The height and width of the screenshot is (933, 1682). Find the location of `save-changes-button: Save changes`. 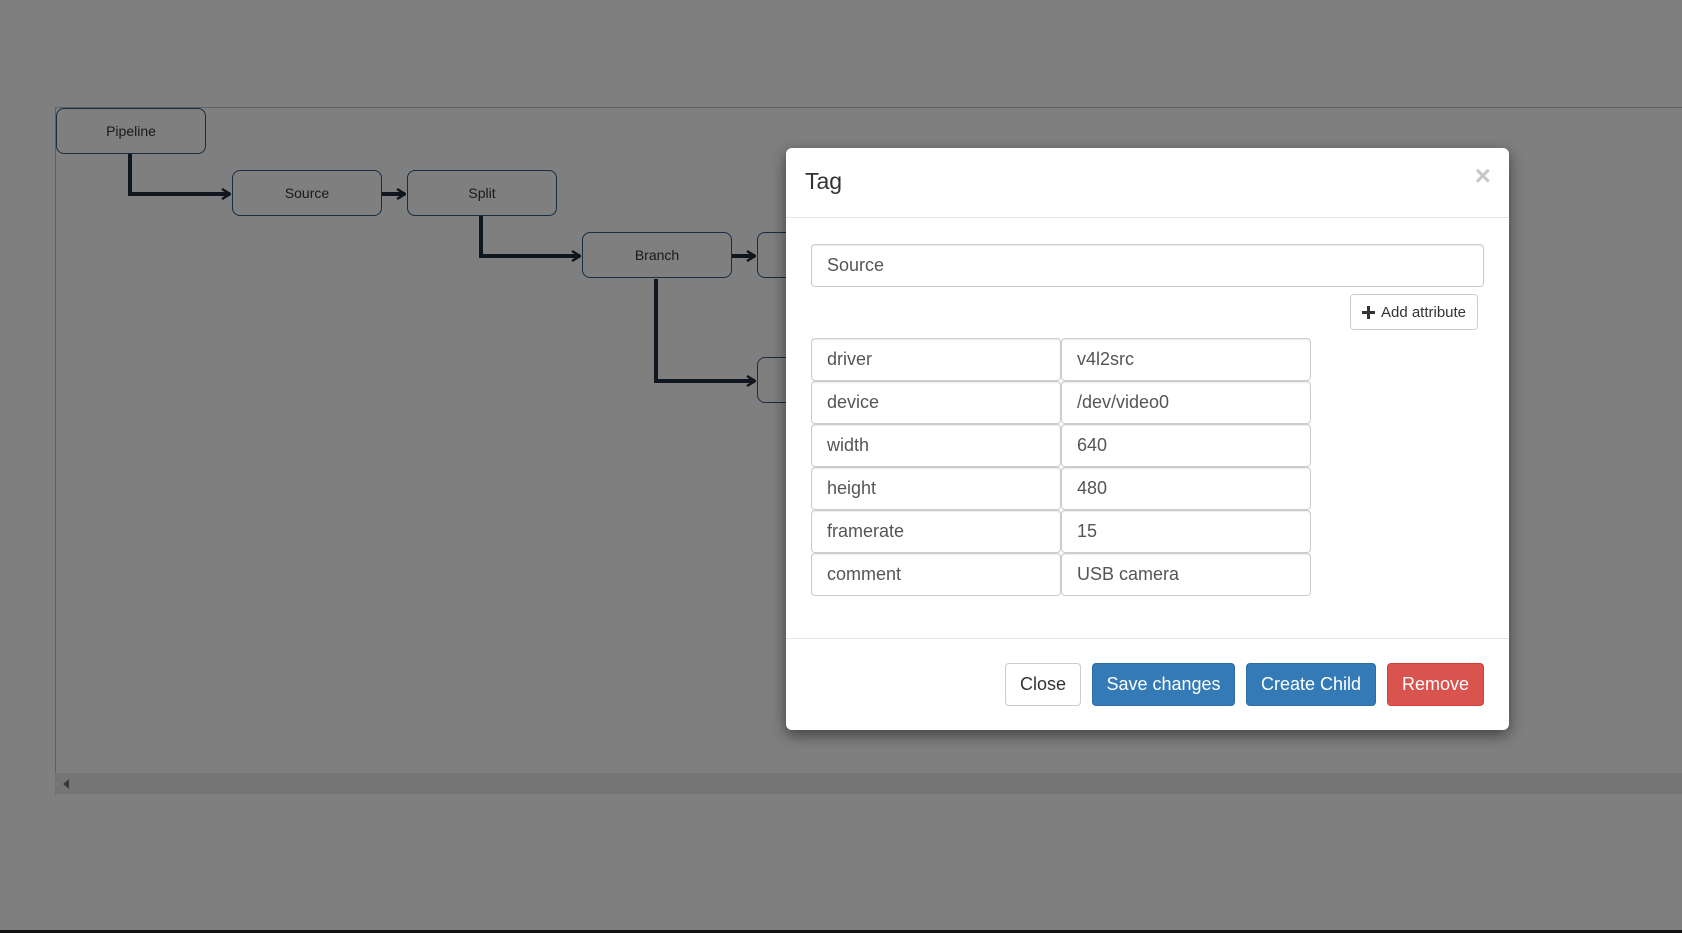

save-changes-button: Save changes is located at coordinates (1163, 684).